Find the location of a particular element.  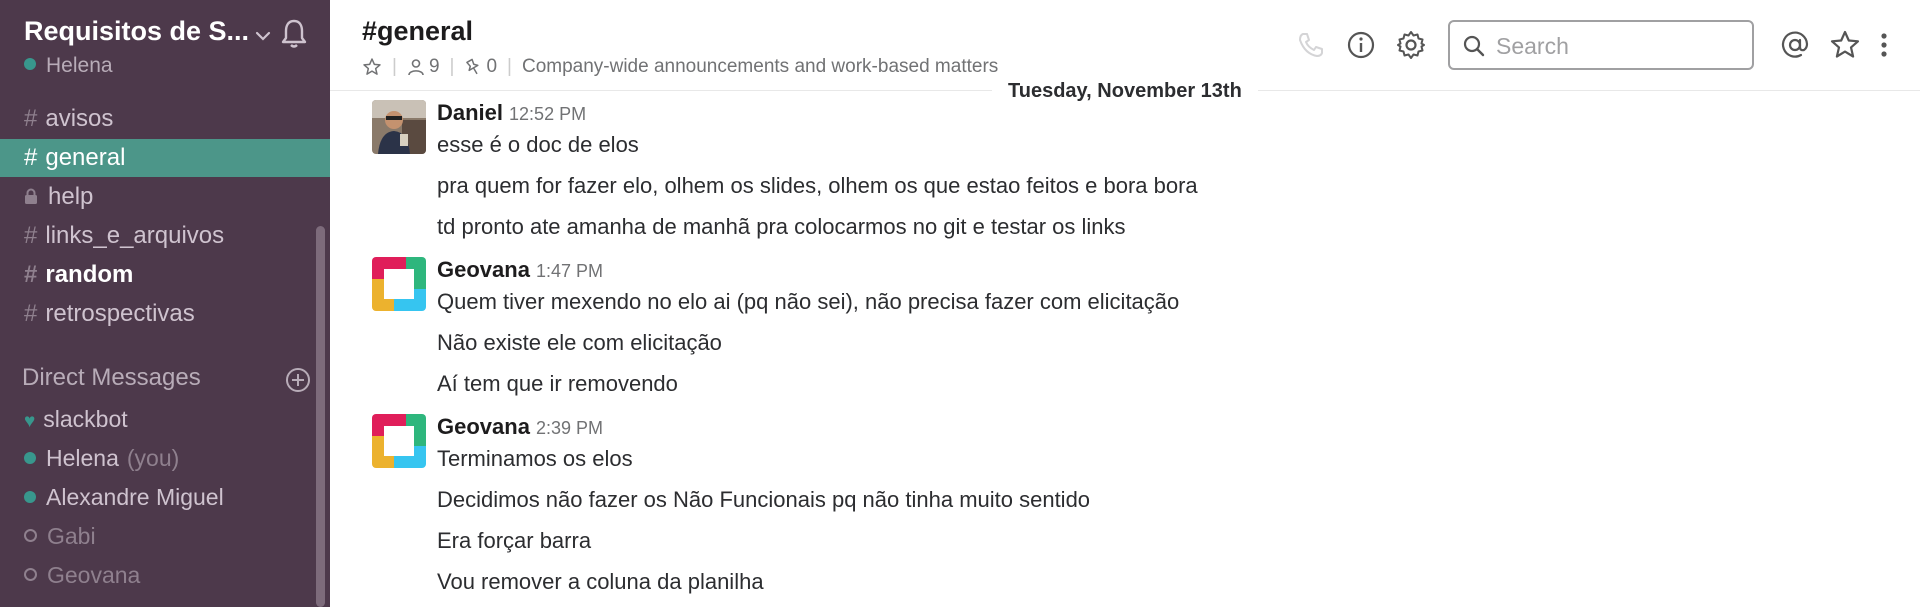

gear-icon is located at coordinates (1411, 45).